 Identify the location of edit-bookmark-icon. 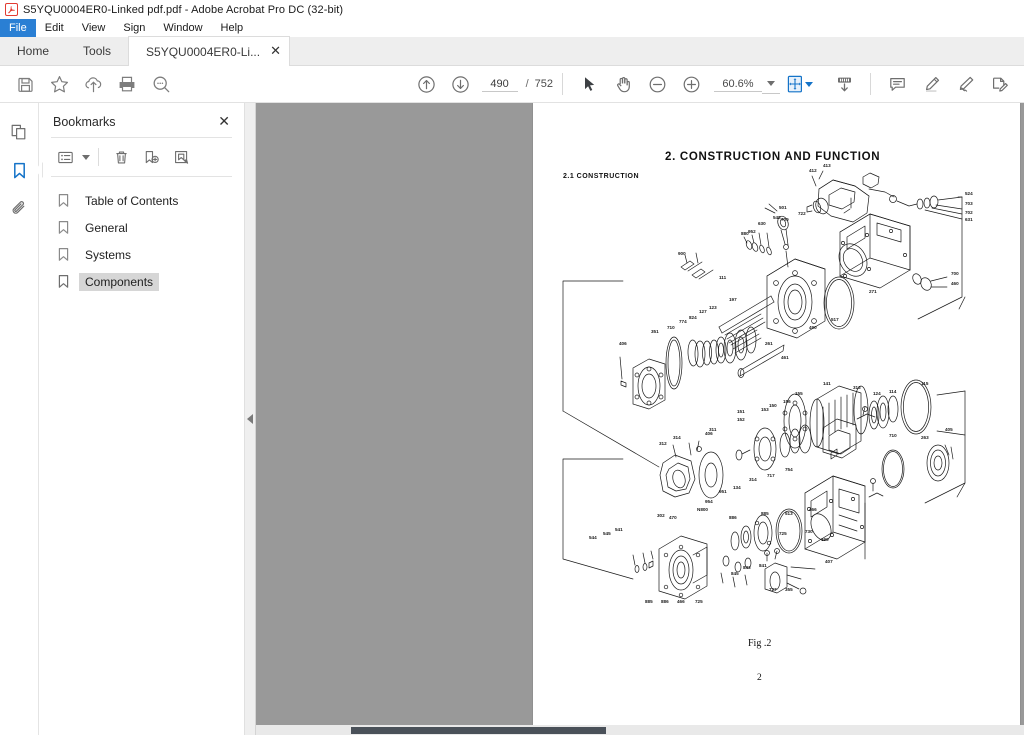
(181, 157).